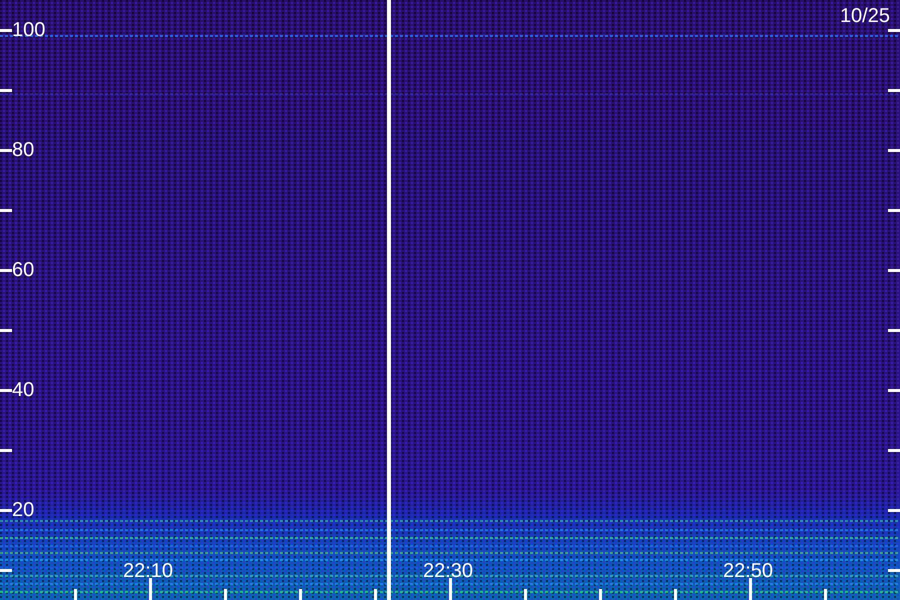 The height and width of the screenshot is (600, 900). What do you see at coordinates (29, 30) in the screenshot?
I see `axis-label: 100` at bounding box center [29, 30].